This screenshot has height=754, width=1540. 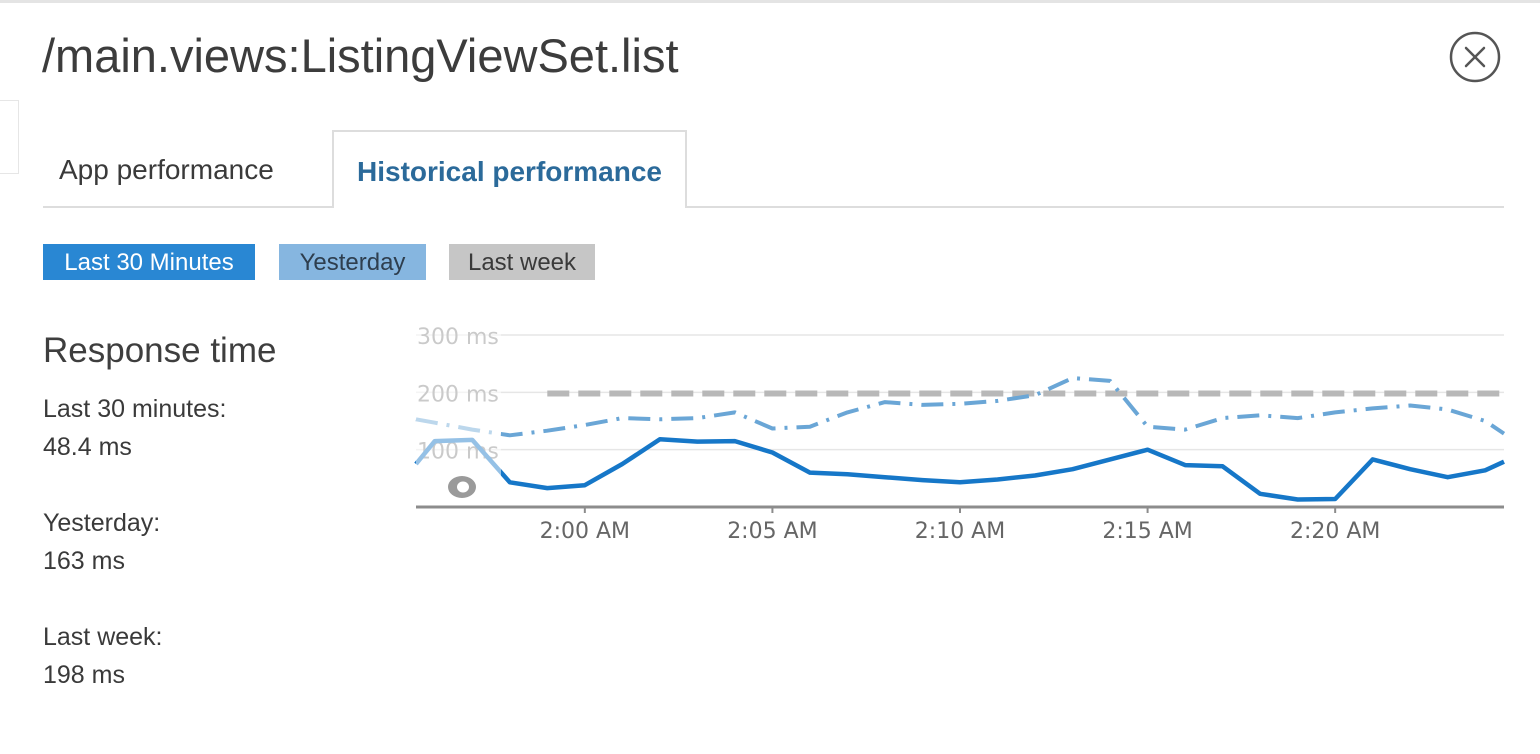 What do you see at coordinates (522, 262) in the screenshot?
I see `period-last-week-button: Last week` at bounding box center [522, 262].